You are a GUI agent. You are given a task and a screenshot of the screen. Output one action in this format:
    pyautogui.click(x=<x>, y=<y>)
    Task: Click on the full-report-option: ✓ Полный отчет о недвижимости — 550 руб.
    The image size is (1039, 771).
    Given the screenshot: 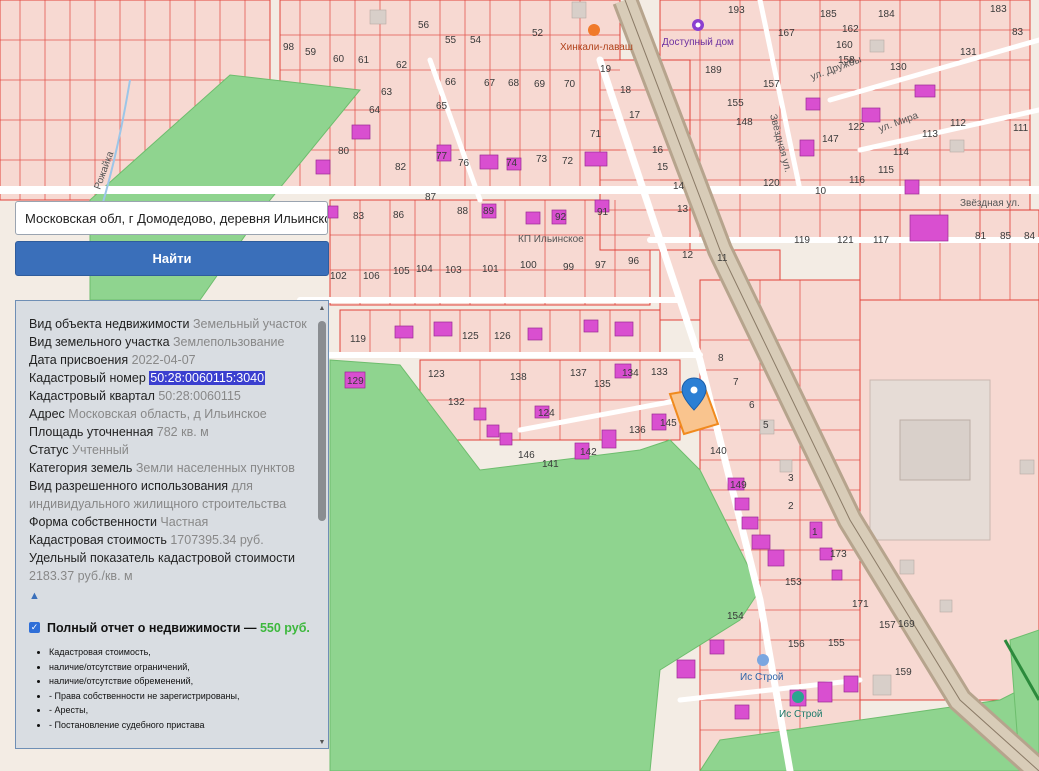 What is the action you would take?
    pyautogui.click(x=170, y=628)
    